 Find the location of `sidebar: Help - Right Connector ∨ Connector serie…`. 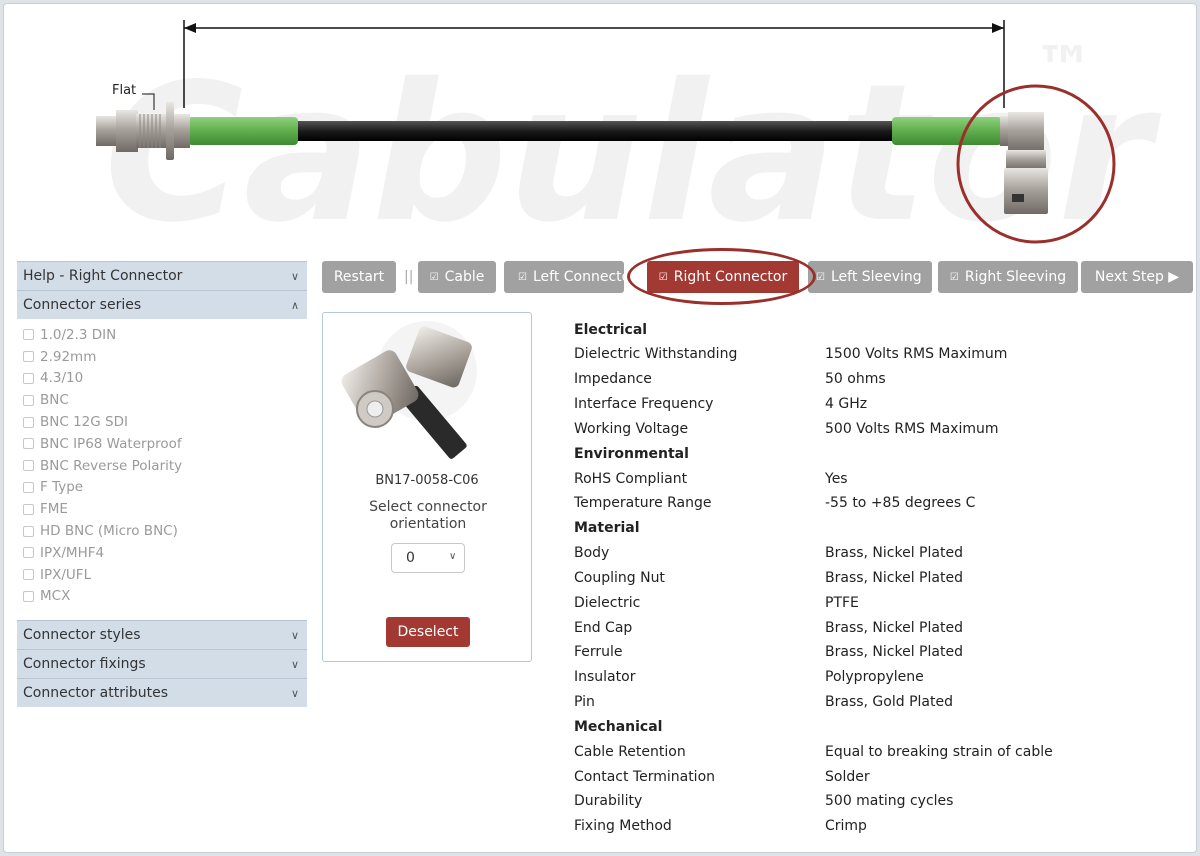

sidebar: Help - Right Connector ∨ Connector serie… is located at coordinates (162, 484).